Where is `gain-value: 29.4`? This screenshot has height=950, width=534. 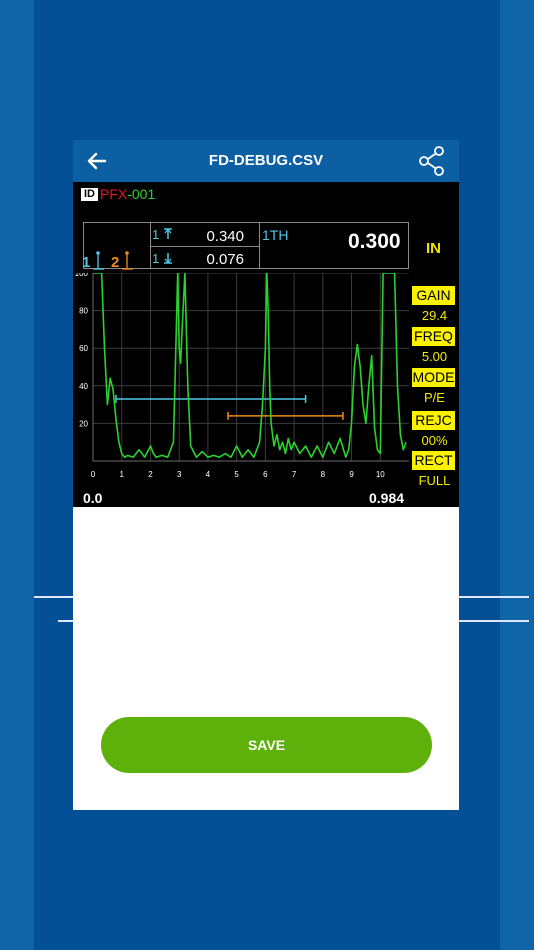
gain-value: 29.4 is located at coordinates (434, 315).